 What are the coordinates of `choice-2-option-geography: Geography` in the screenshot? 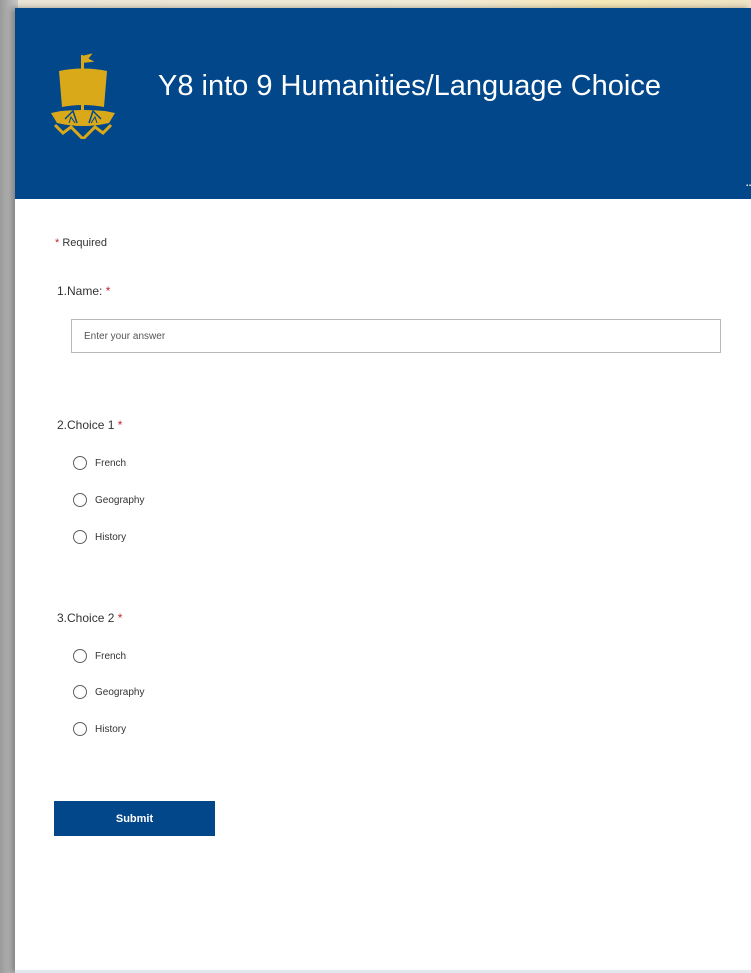 It's located at (108, 692).